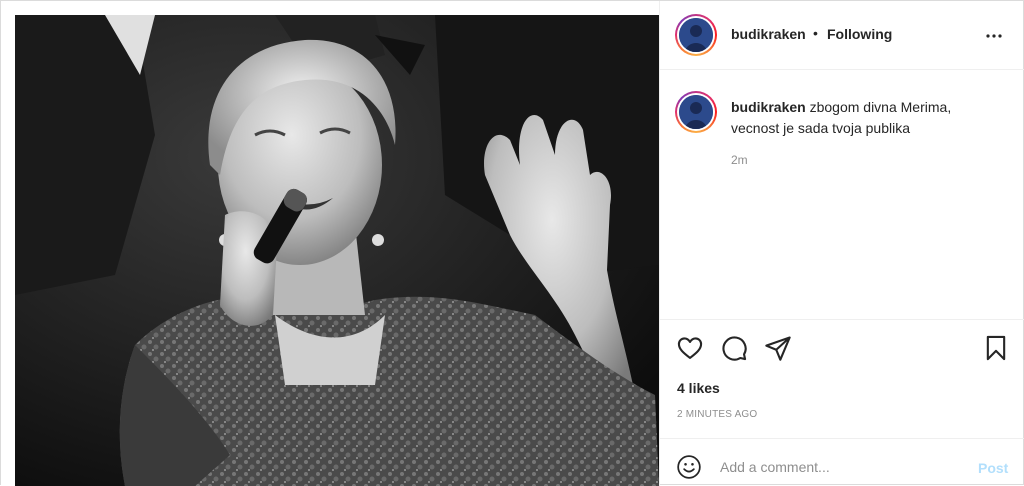  I want to click on caption-time: 2m, so click(739, 160).